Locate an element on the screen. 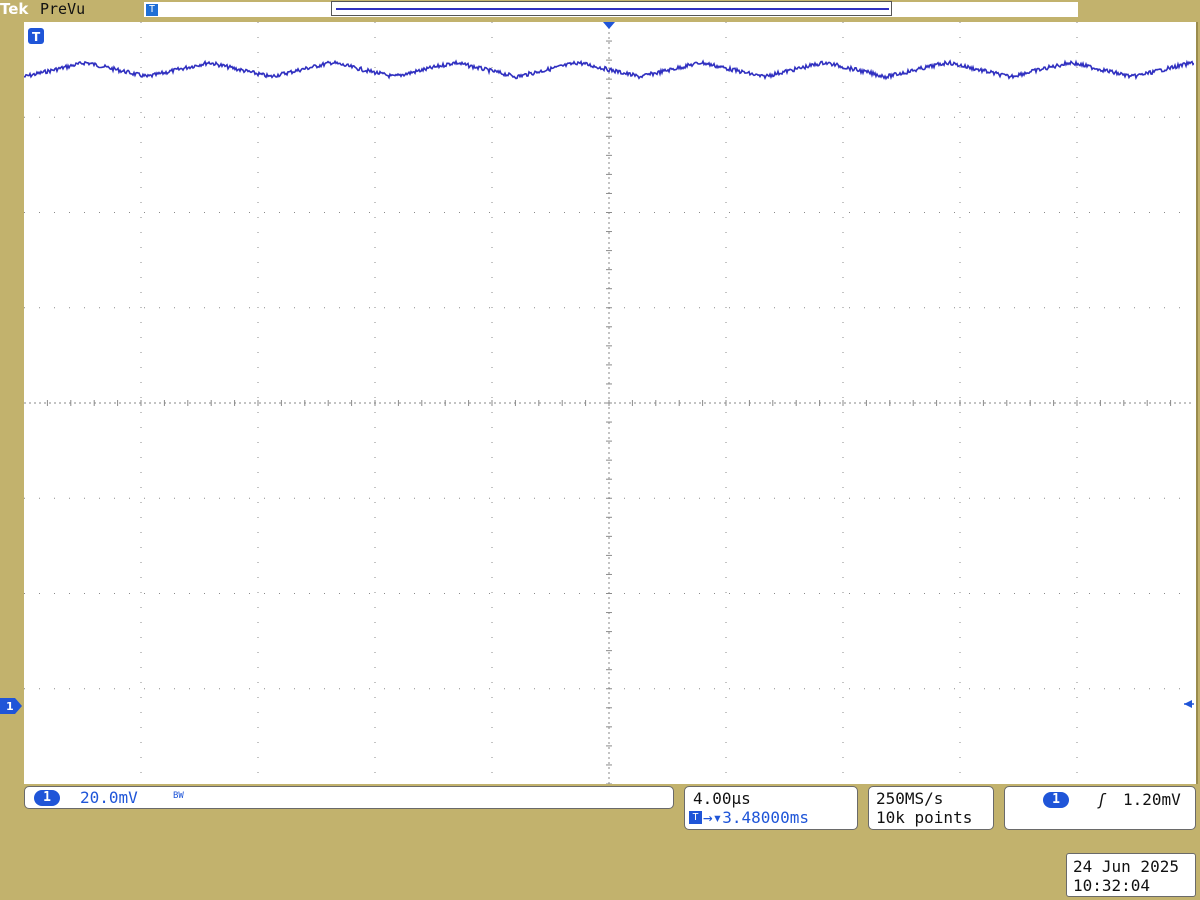 The height and width of the screenshot is (900, 1200). trigger-position-icon: T is located at coordinates (152, 10).